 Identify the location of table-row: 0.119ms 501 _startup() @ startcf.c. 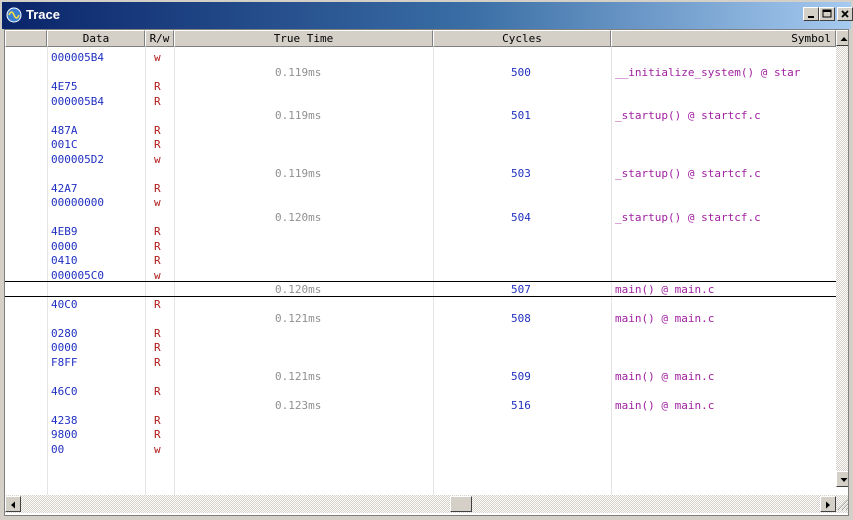
(420, 115).